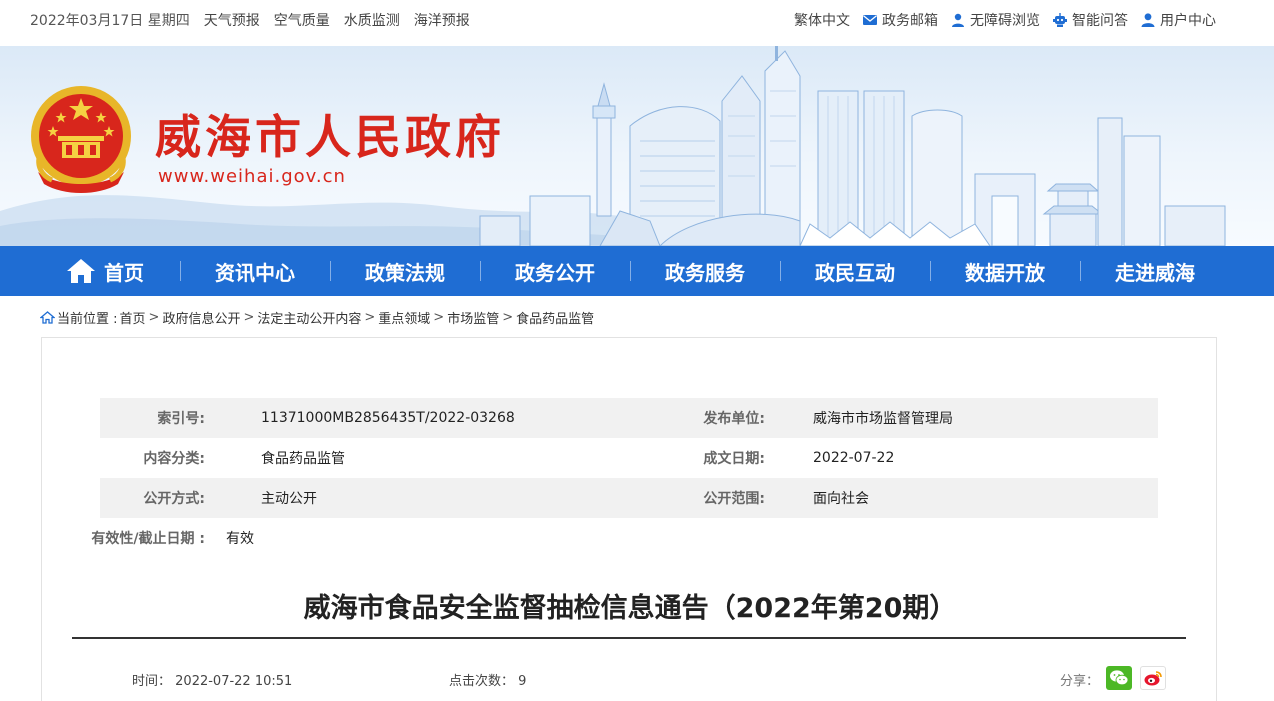 This screenshot has width=1274, height=701. What do you see at coordinates (232, 20) in the screenshot?
I see `weather-link: 天气预报` at bounding box center [232, 20].